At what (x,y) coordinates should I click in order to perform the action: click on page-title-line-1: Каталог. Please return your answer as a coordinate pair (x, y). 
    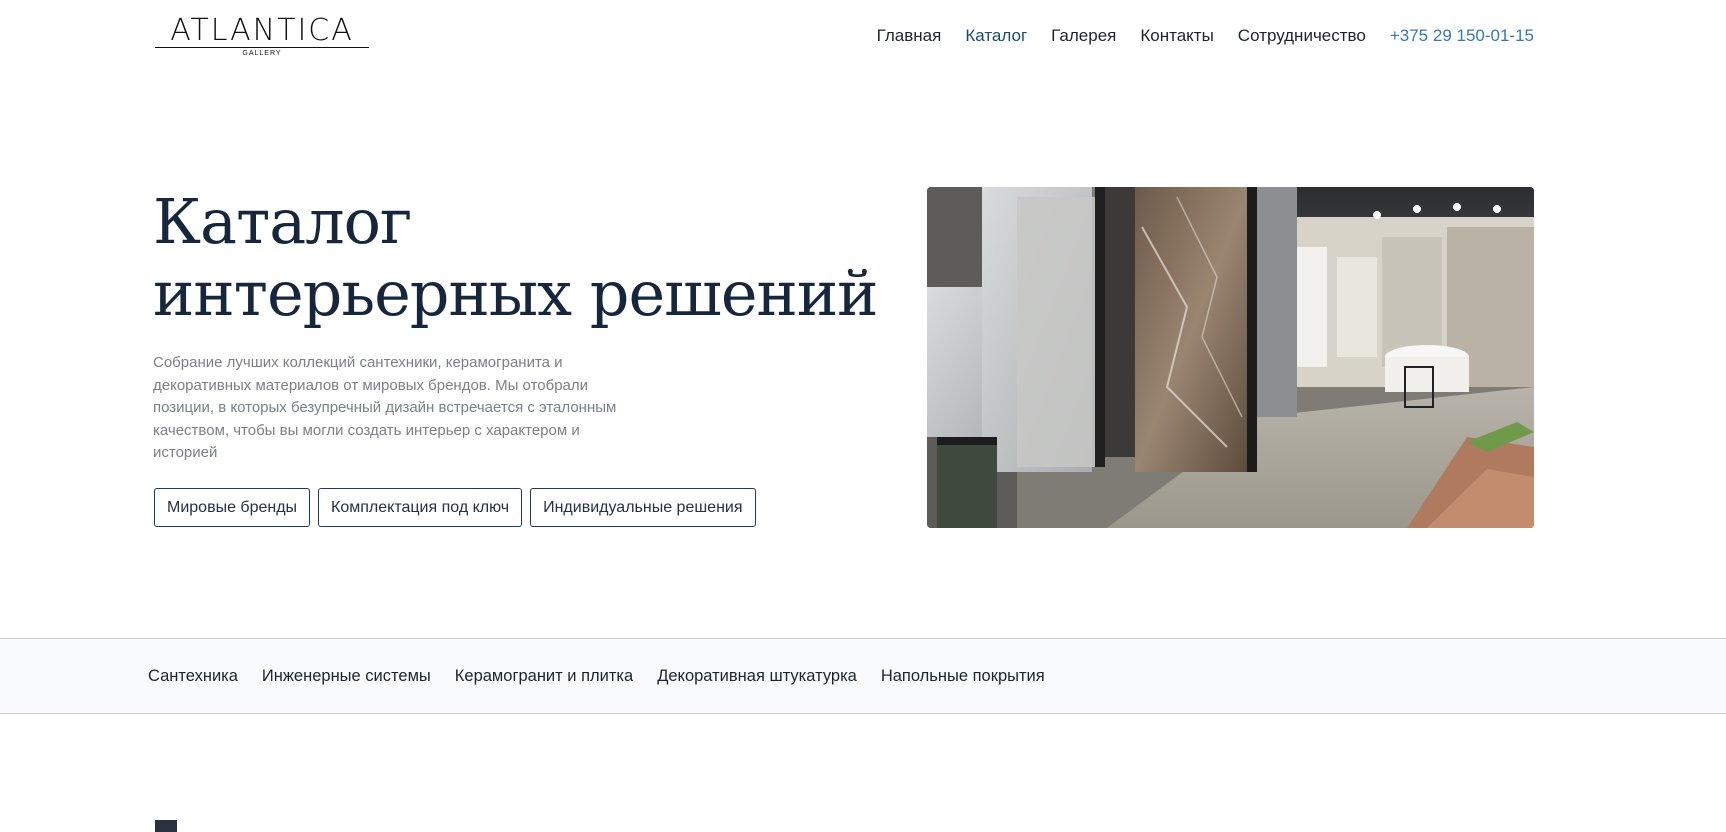
    Looking at the image, I should click on (282, 221).